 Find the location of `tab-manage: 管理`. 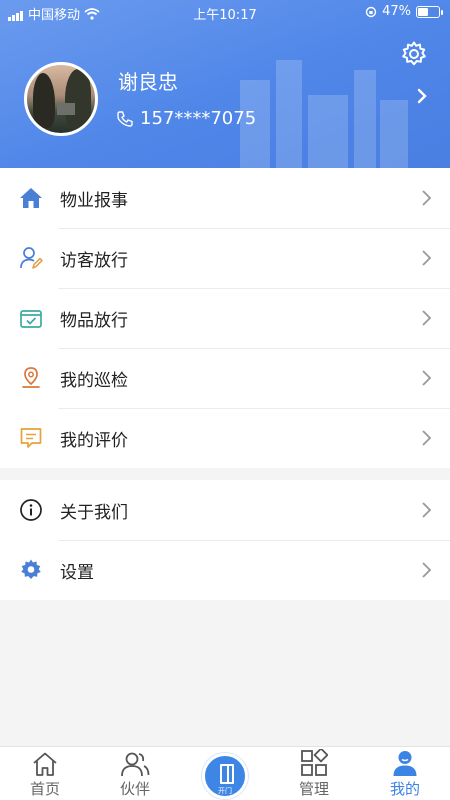

tab-manage: 管理 is located at coordinates (314, 773).